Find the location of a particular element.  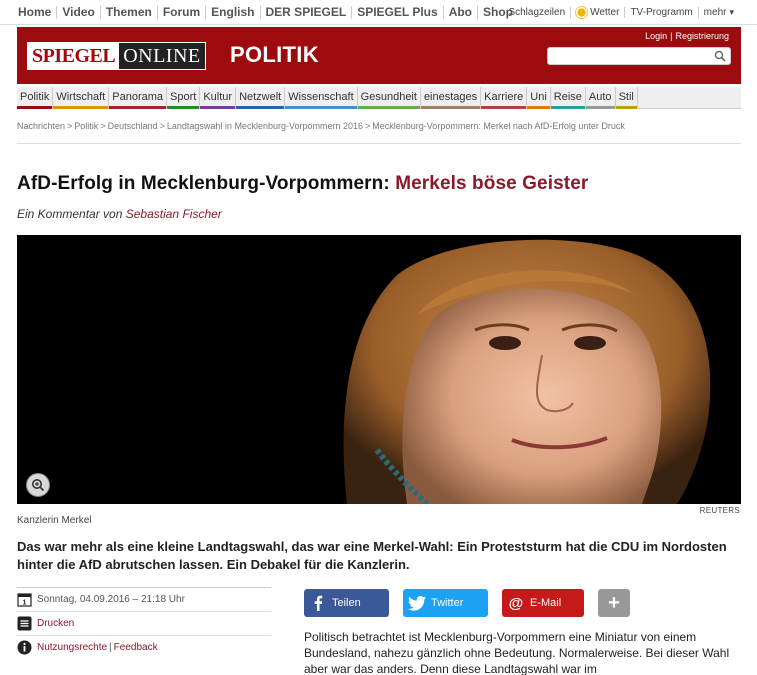

account-links: Login | Registrierung is located at coordinates (687, 36).